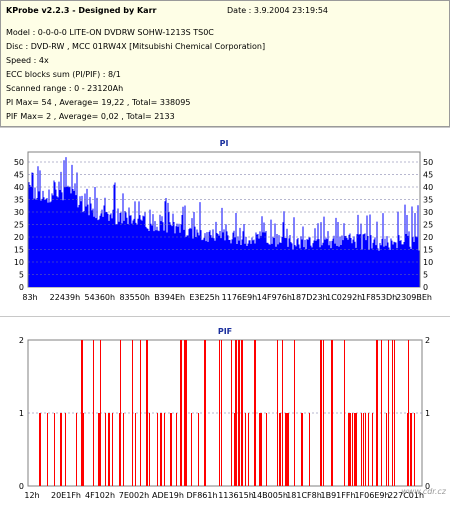  I want to click on y-tick-label: 25, so click(19, 225).